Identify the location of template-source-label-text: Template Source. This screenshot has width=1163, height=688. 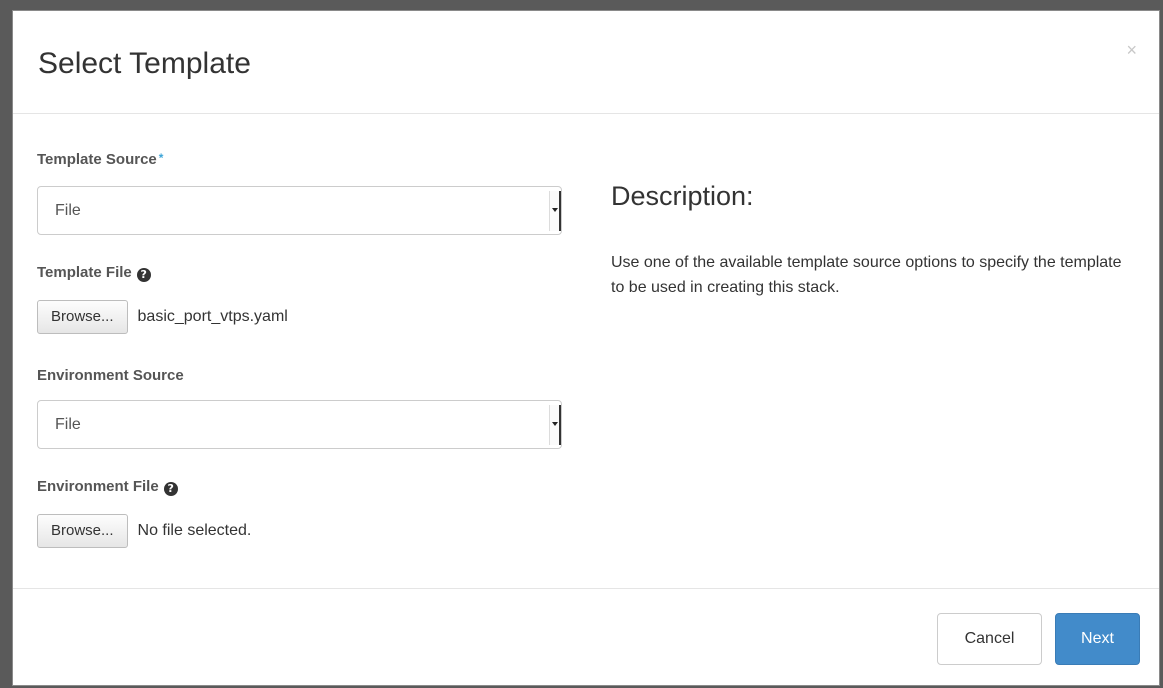
(97, 159).